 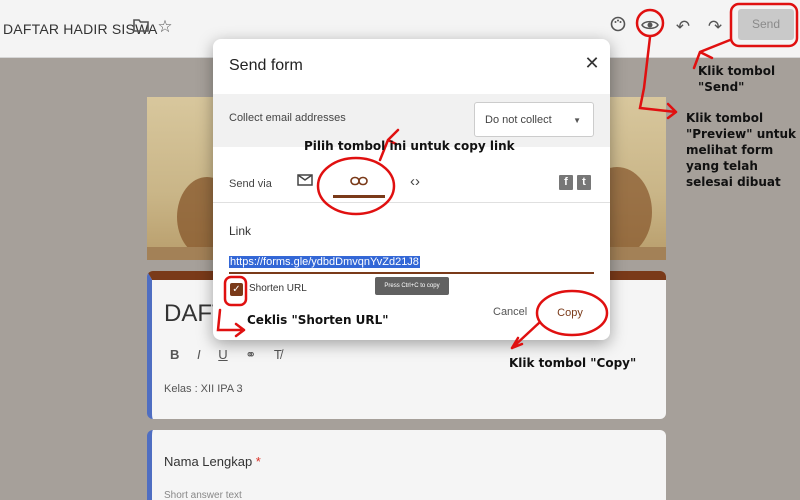 I want to click on collect-email-value: Do not collect, so click(x=518, y=120).